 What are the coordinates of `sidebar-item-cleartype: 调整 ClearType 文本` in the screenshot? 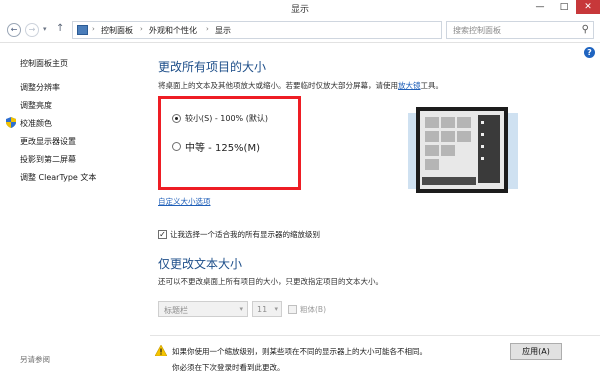 It's located at (58, 177).